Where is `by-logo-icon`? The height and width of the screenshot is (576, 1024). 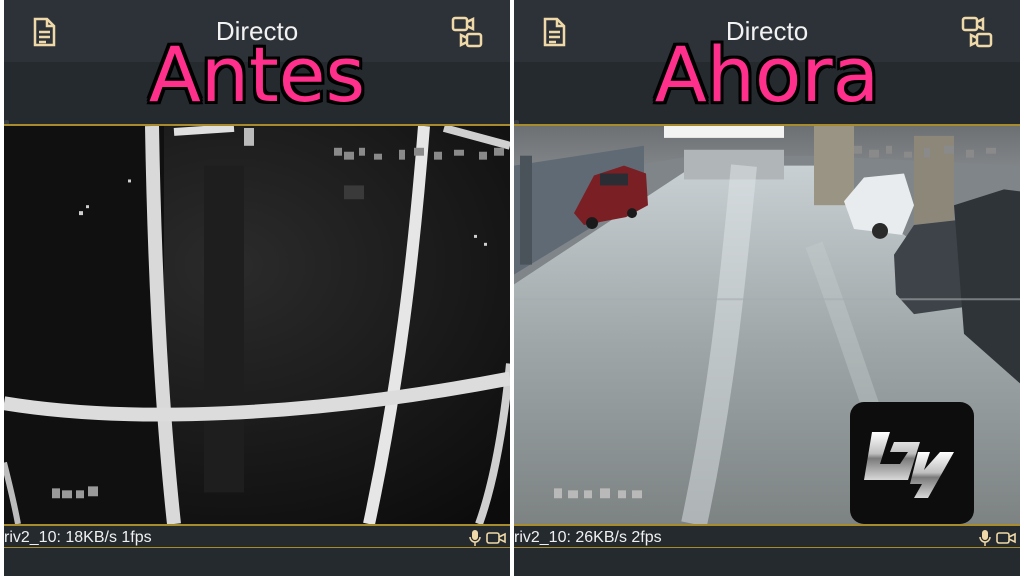
by-logo-icon is located at coordinates (912, 463).